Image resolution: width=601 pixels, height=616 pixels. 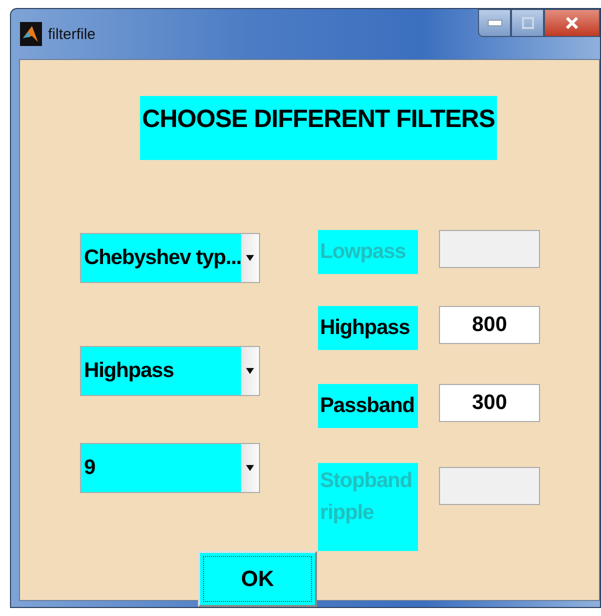 I want to click on maximize-button, so click(x=527, y=23).